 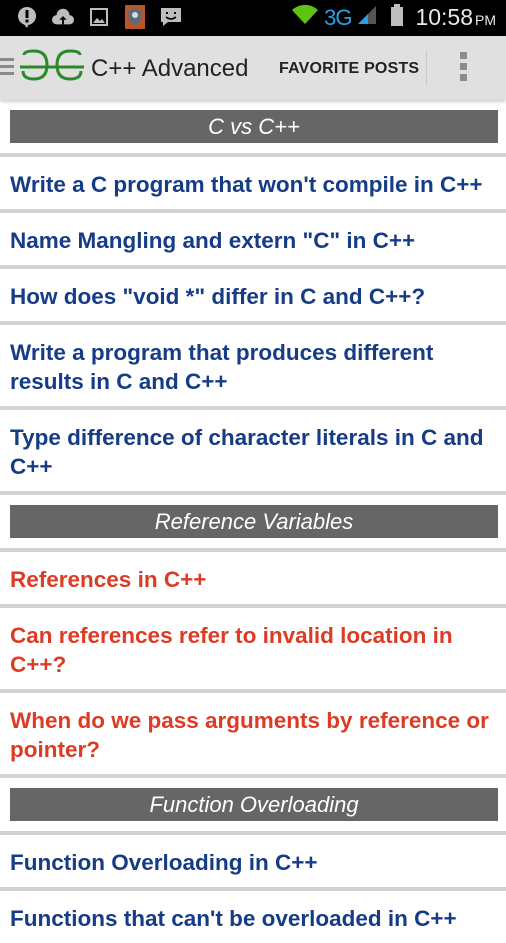 I want to click on list-item: How does "void *" differ in C and C++?, so click(x=253, y=295).